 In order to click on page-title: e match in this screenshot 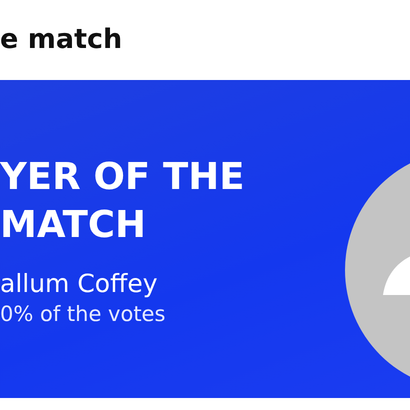, I will do `click(62, 40)`.